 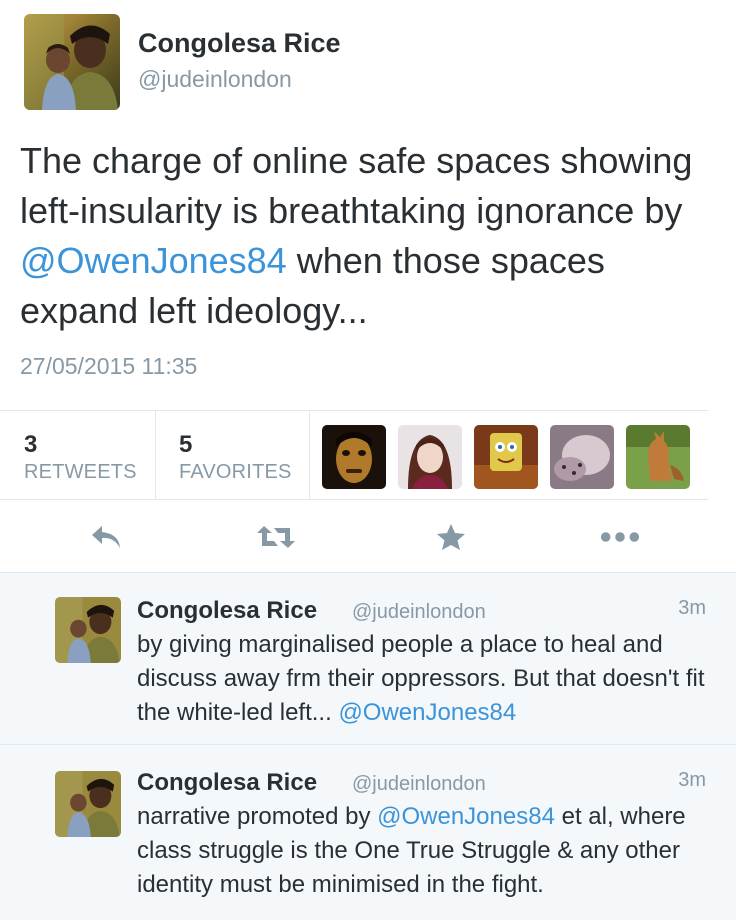 I want to click on more-icon, so click(x=620, y=537).